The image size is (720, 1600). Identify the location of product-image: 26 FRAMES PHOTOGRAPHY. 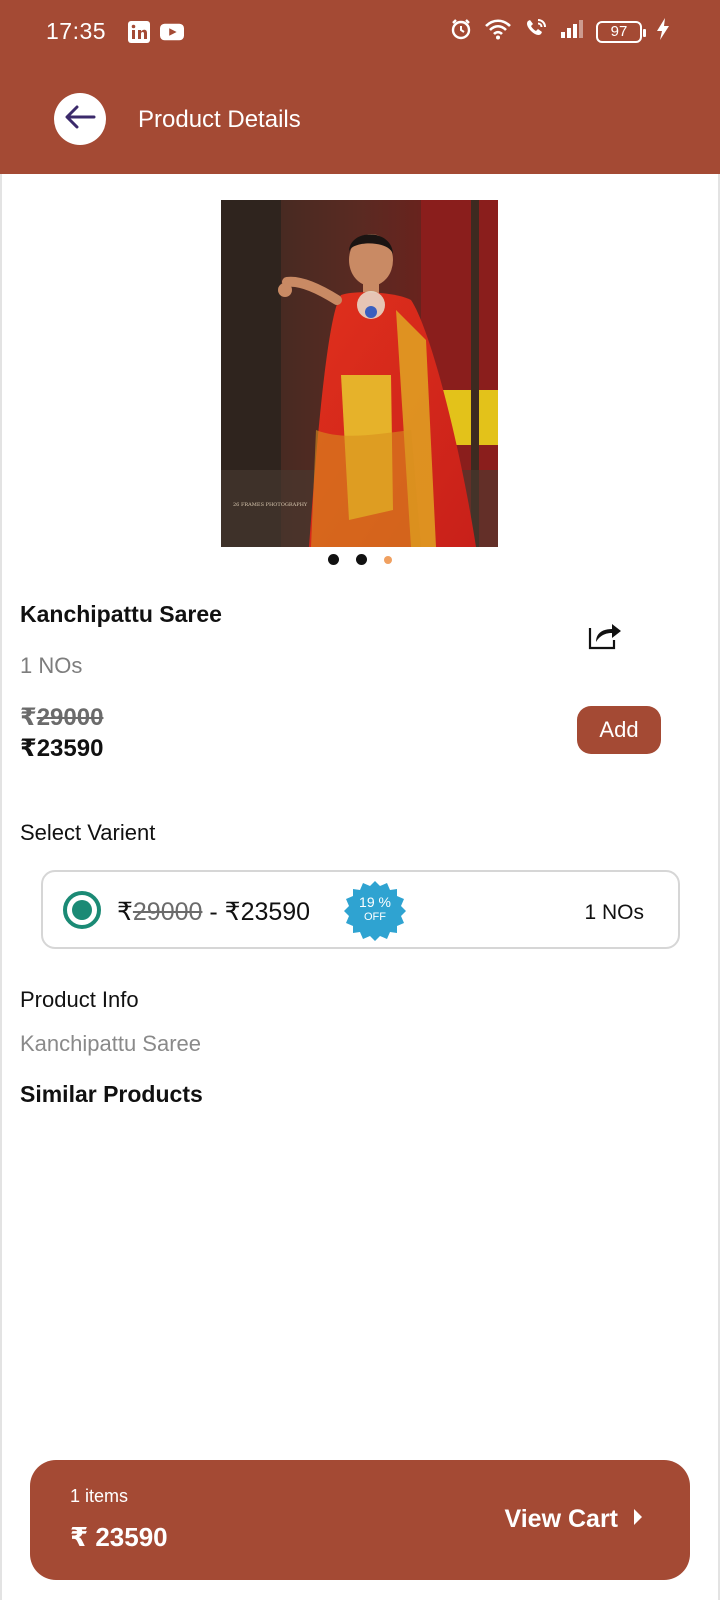
(359, 373).